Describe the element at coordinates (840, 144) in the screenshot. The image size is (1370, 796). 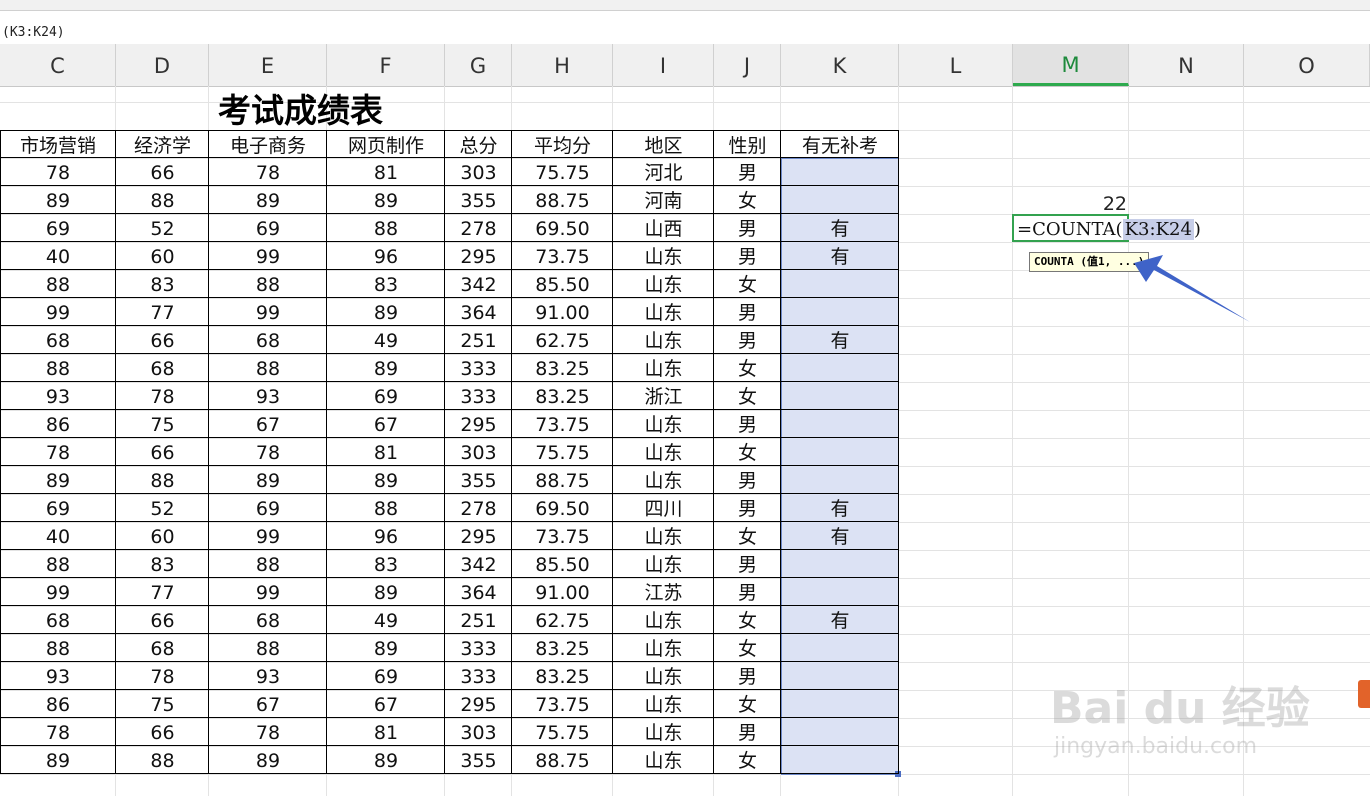
I see `table-header-cell: 有无补考` at that location.